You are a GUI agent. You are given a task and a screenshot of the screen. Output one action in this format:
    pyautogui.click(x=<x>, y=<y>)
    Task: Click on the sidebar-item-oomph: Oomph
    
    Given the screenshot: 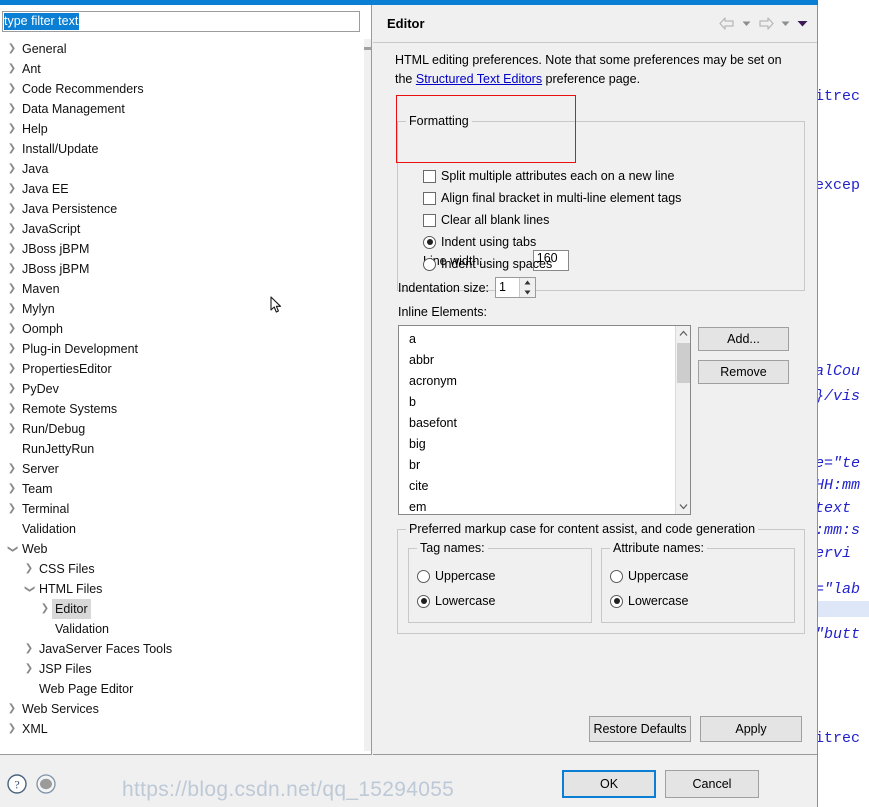 What is the action you would take?
    pyautogui.click(x=182, y=329)
    